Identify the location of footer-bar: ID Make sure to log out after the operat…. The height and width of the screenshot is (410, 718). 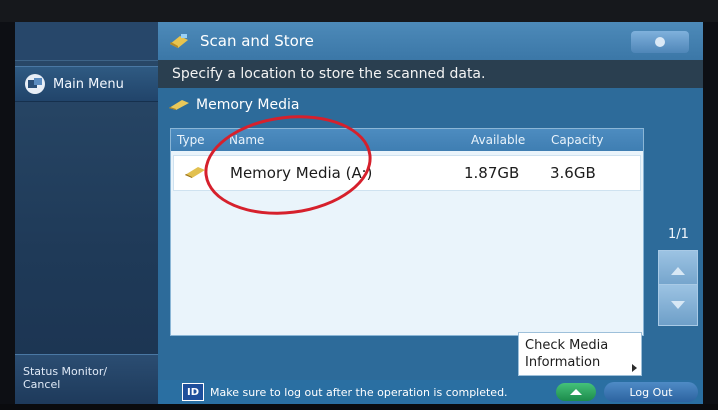
(430, 392).